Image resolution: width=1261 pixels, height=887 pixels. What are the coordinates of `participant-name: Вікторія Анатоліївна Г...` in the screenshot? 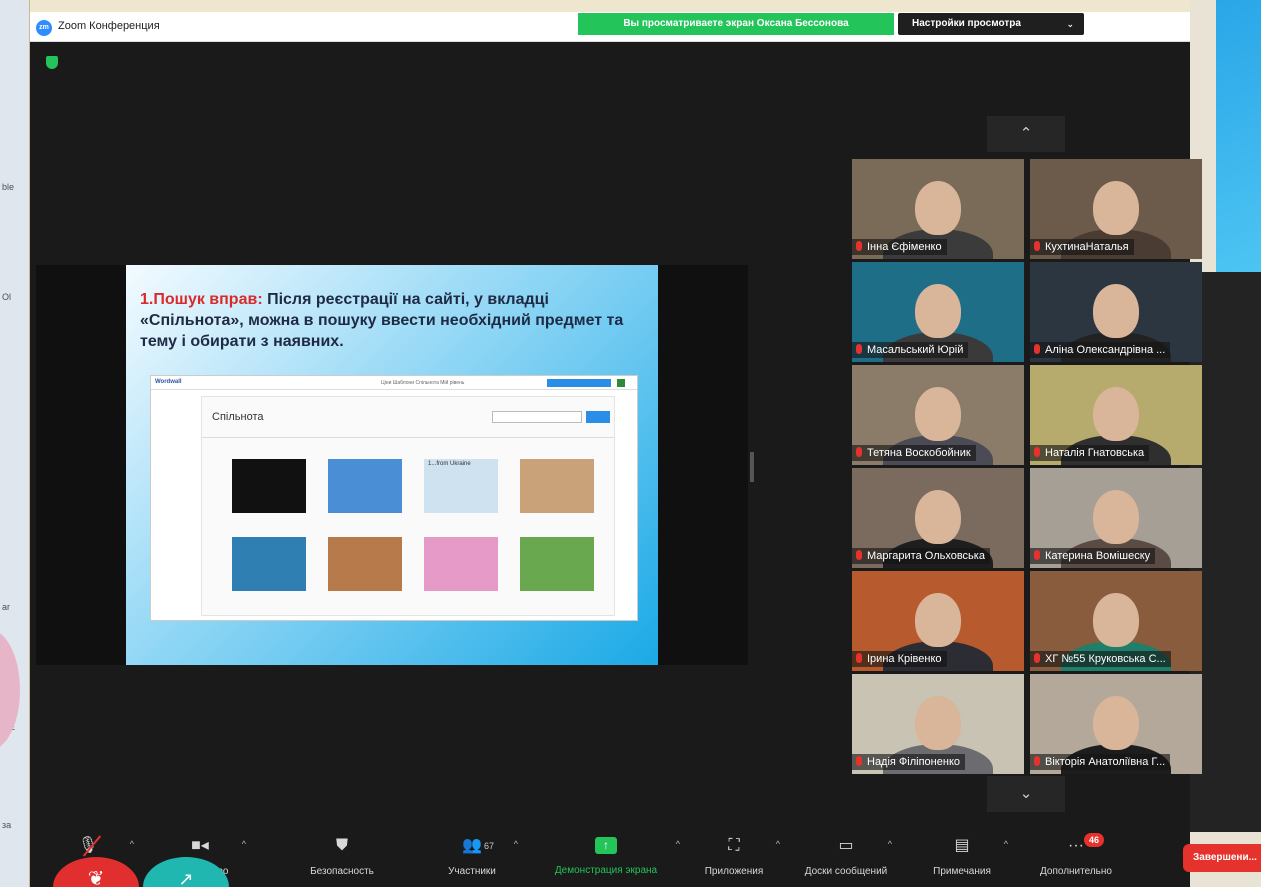 It's located at (1100, 762).